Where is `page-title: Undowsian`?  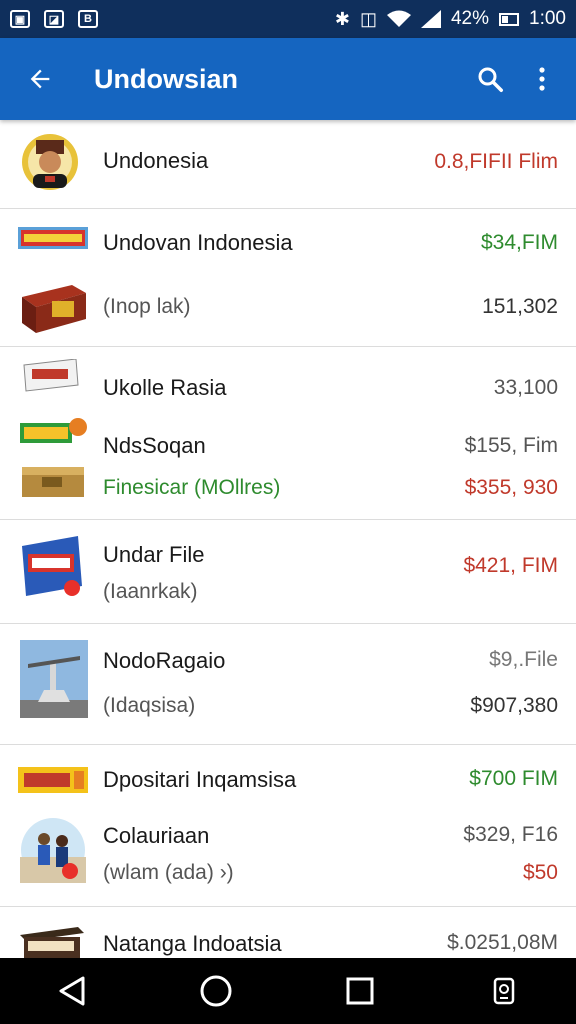
page-title: Undowsian is located at coordinates (166, 78).